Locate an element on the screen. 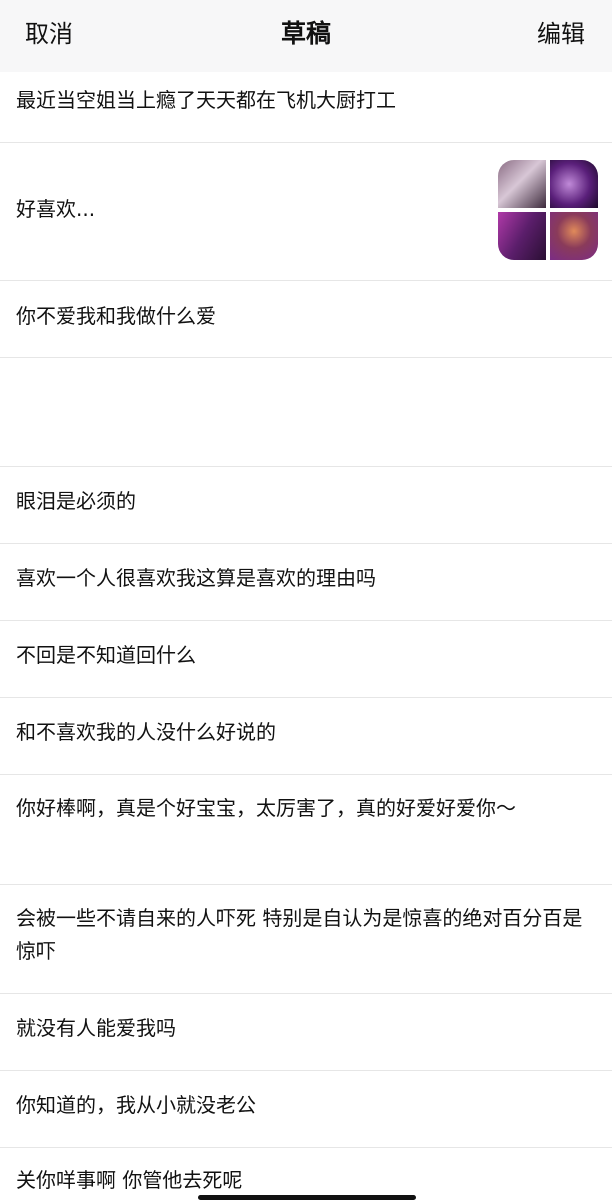 This screenshot has width=612, height=1200. draft-item-empty is located at coordinates (306, 412).